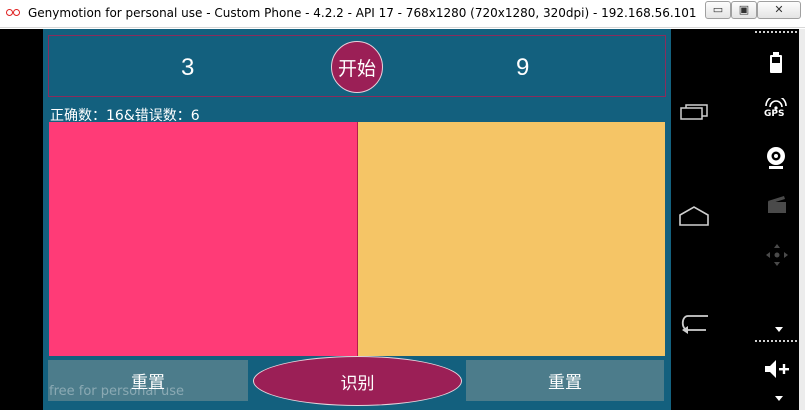 This screenshot has height=410, width=805. I want to click on left-number: 3, so click(188, 67).